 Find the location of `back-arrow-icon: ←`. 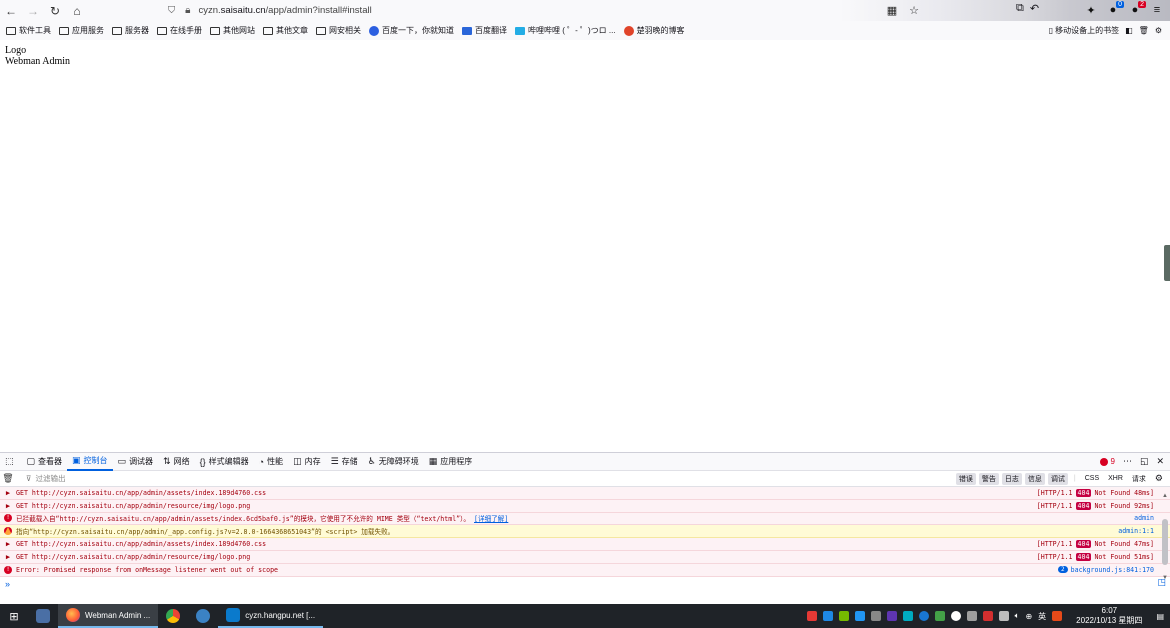

back-arrow-icon: ← is located at coordinates (11, 10).